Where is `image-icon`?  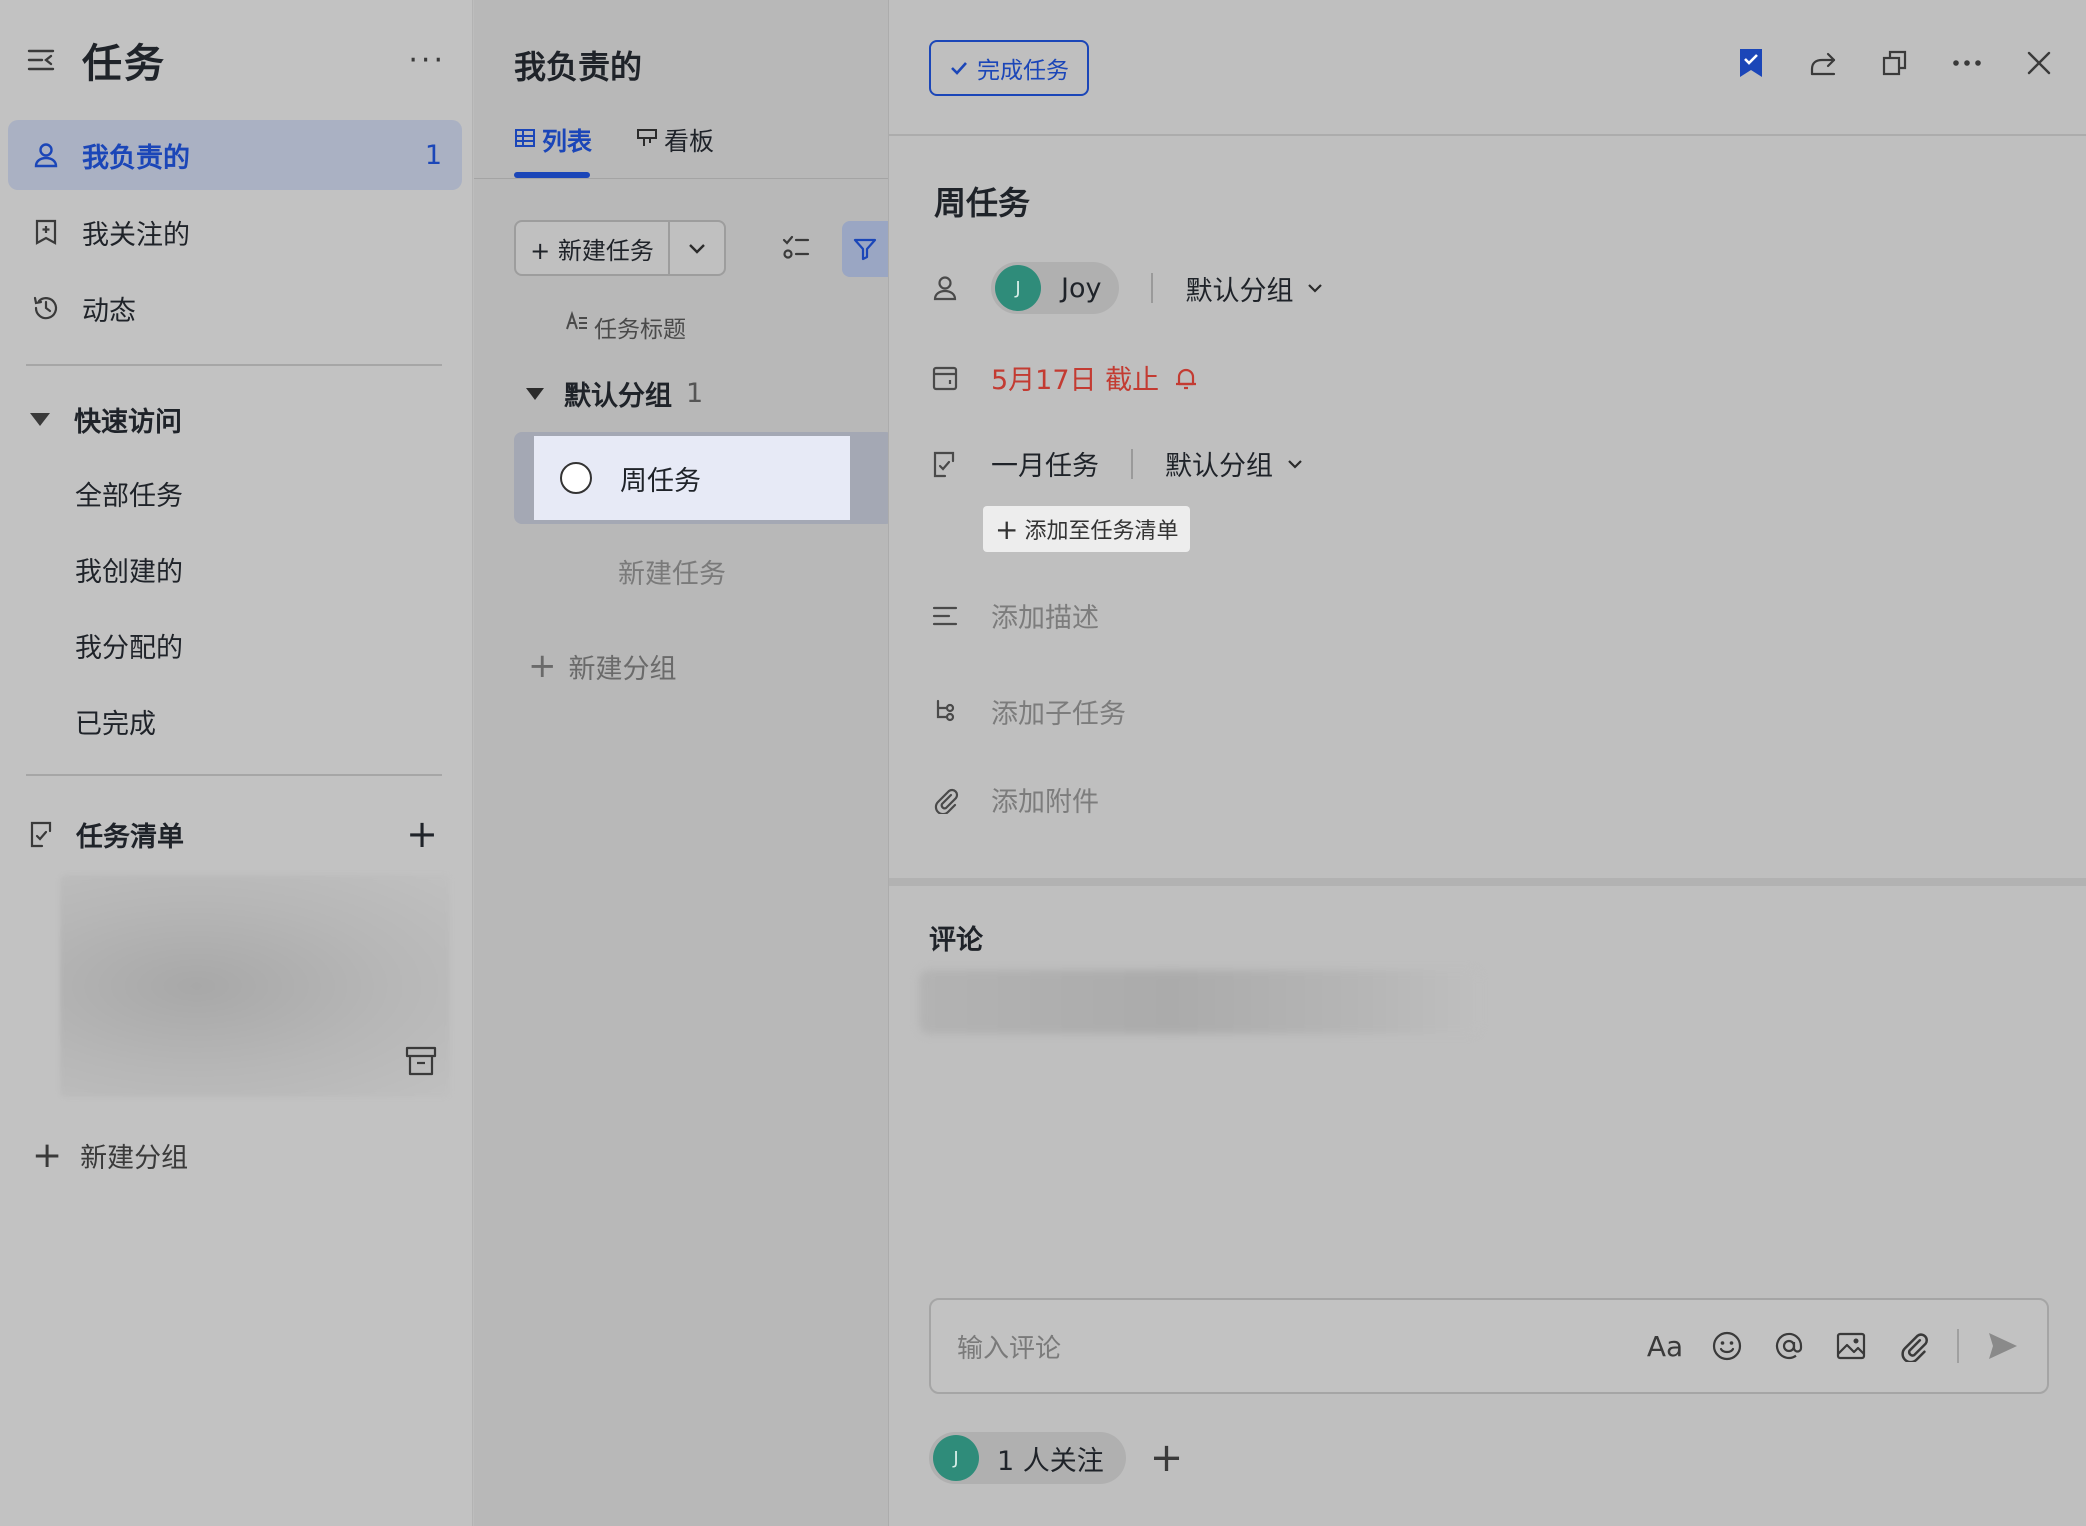 image-icon is located at coordinates (1851, 1346).